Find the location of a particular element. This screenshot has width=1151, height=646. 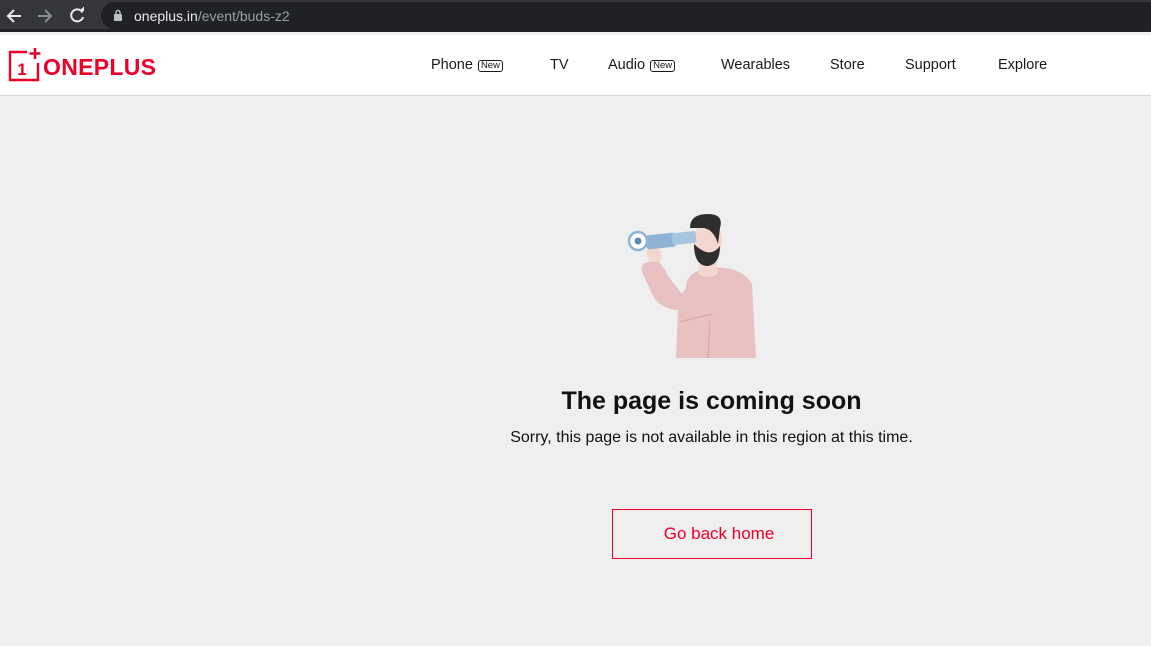

toolbar-divider is located at coordinates (575, 30).